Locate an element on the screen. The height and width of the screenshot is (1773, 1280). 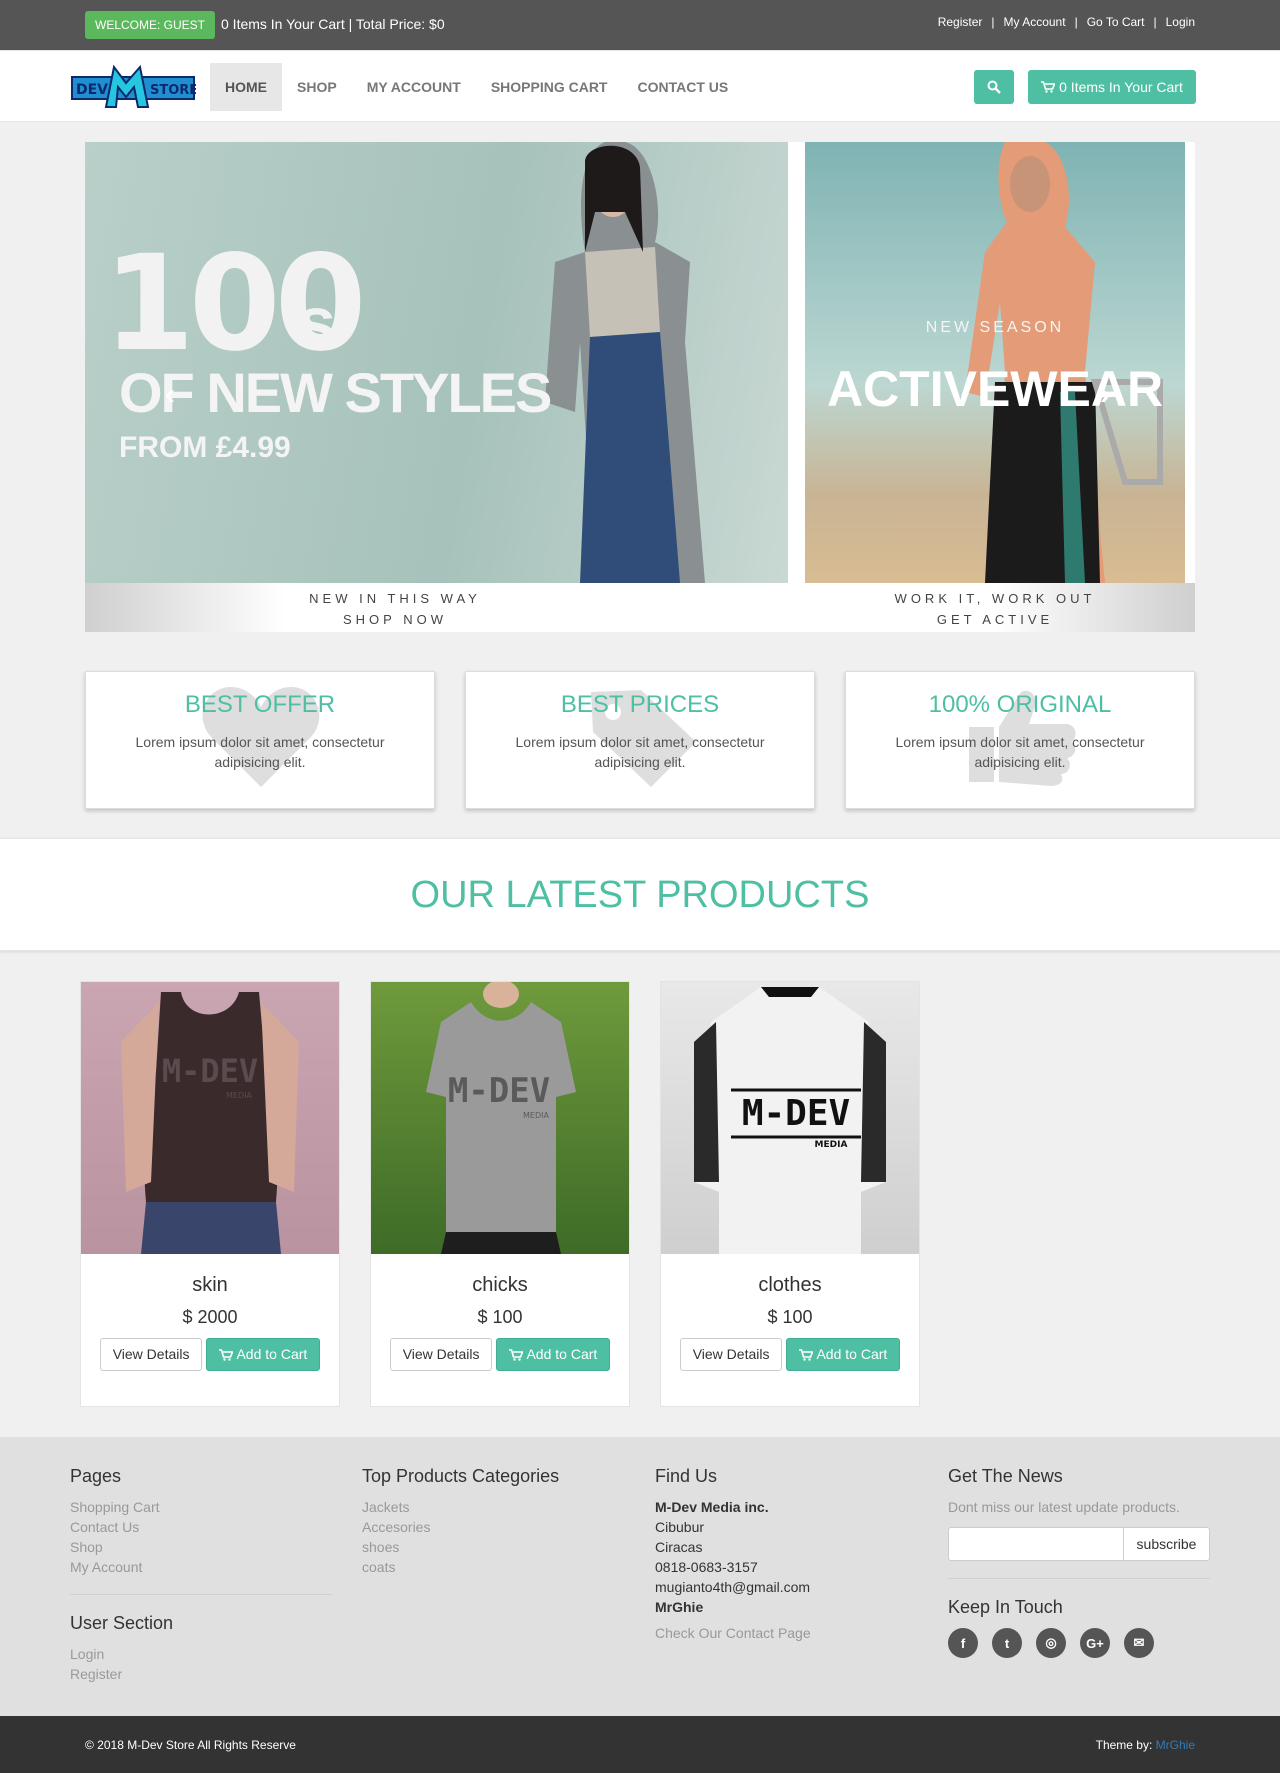
feature-title: 100% ORIGINAL is located at coordinates (1020, 704).